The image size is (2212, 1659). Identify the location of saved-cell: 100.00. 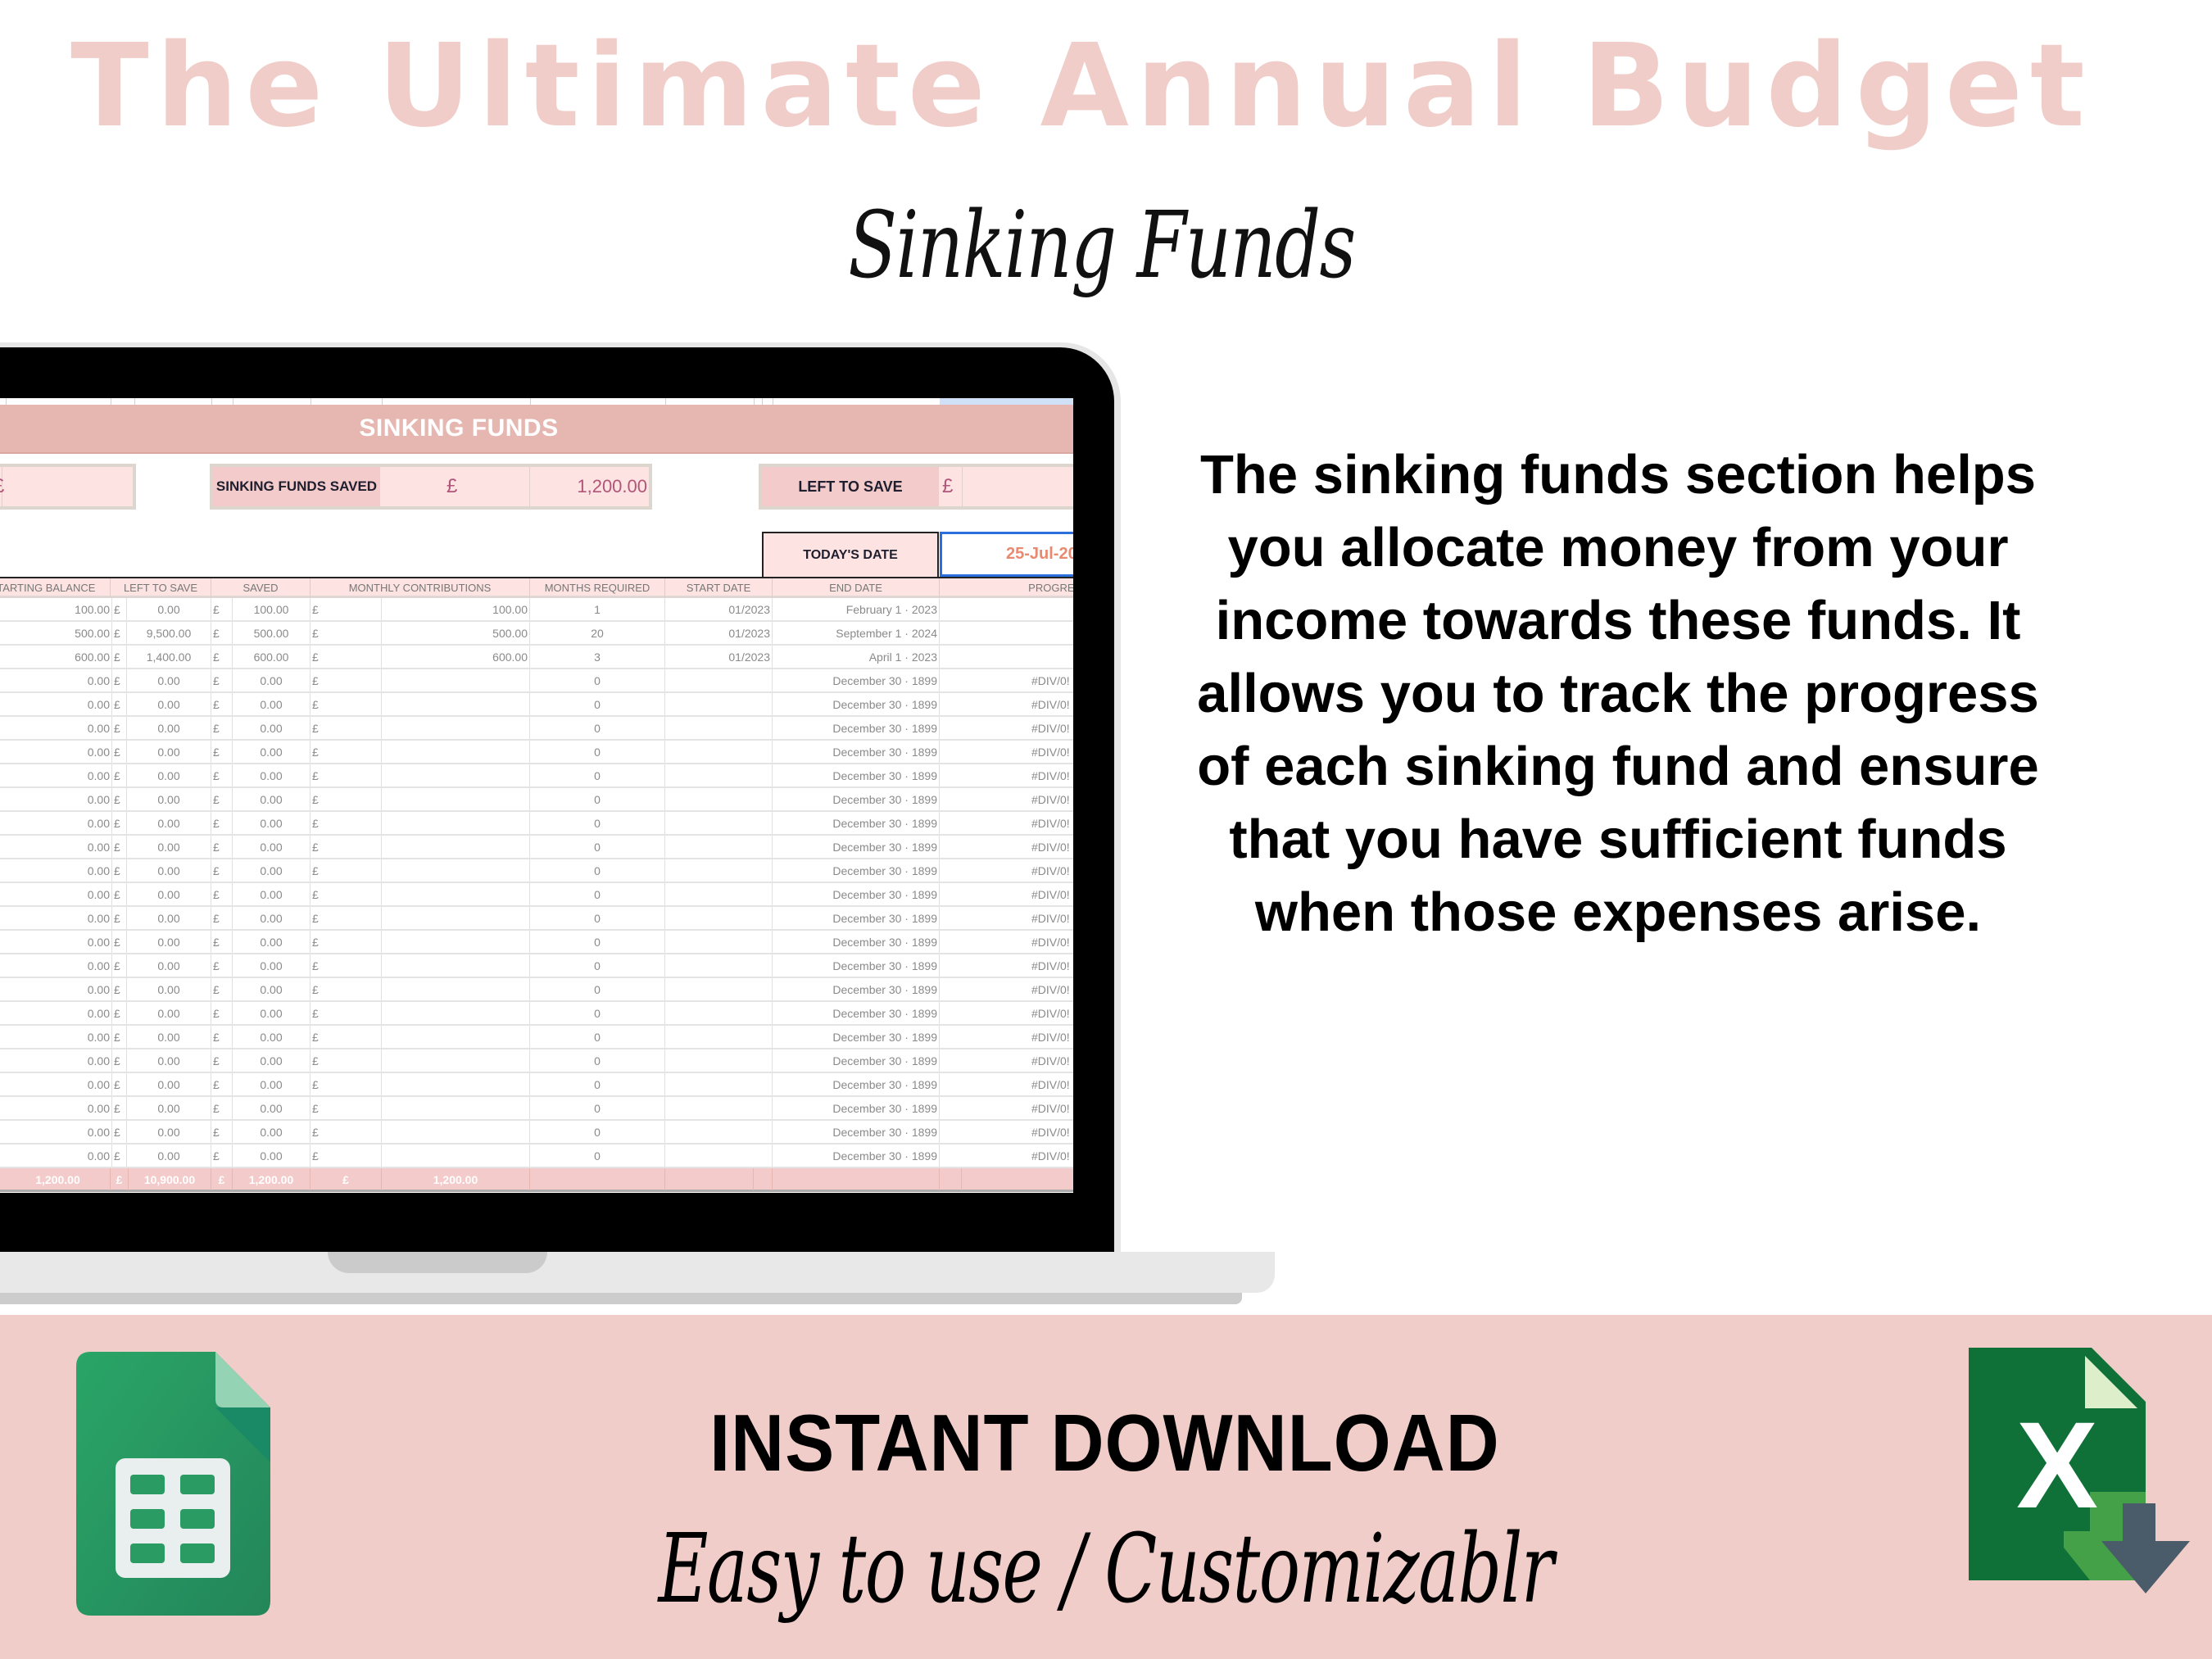
(271, 609).